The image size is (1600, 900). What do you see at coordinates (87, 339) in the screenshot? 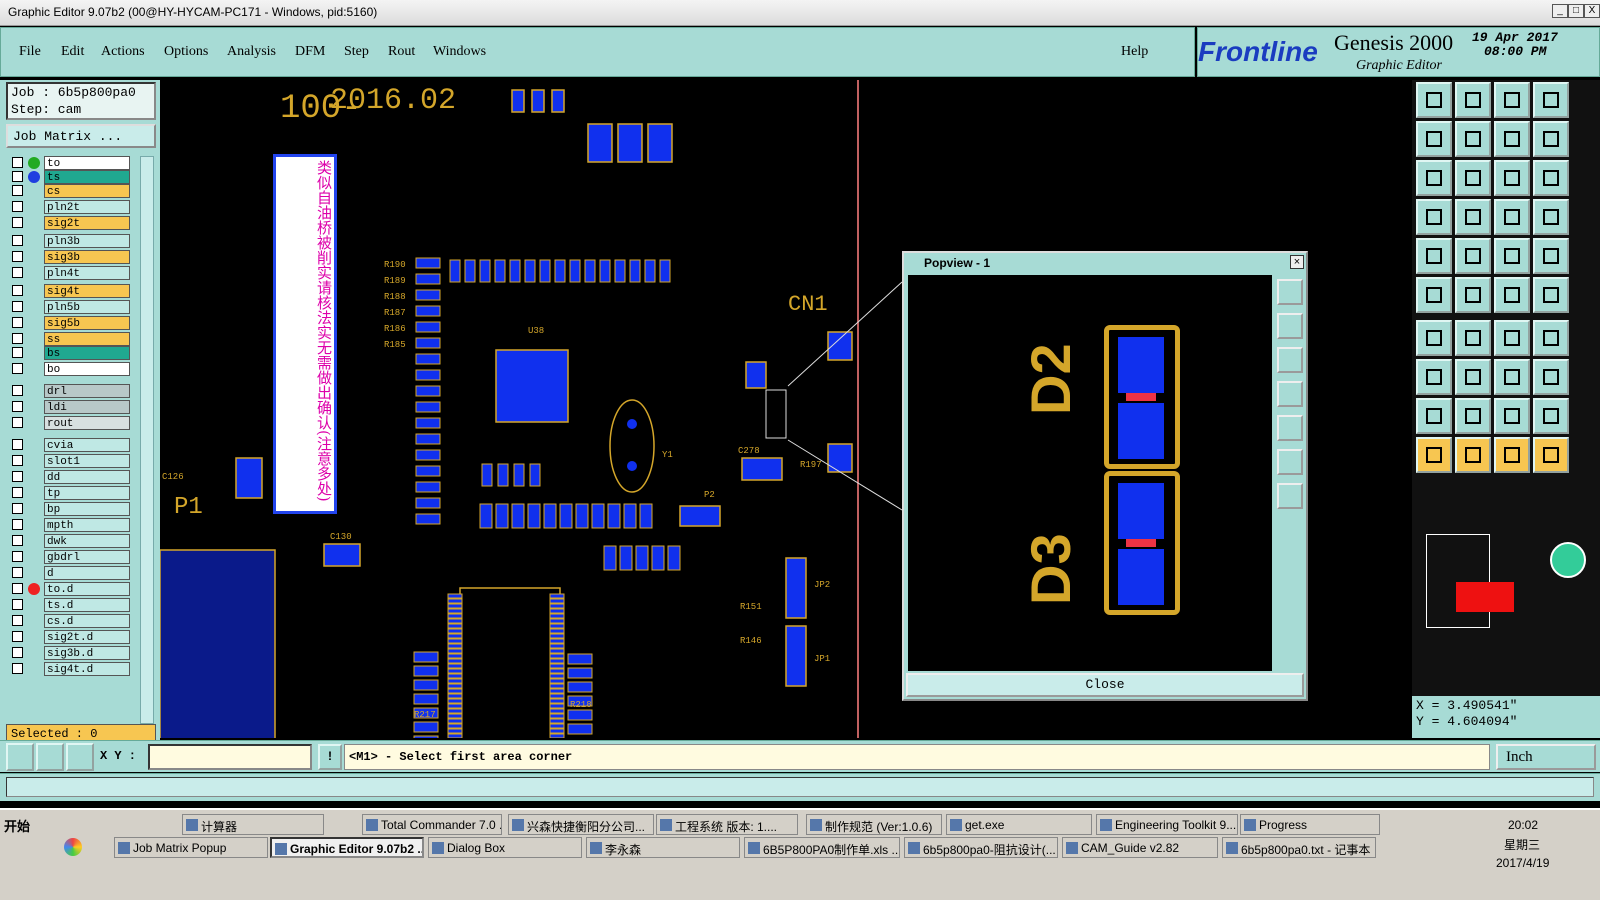
I see `layer-name: ss` at bounding box center [87, 339].